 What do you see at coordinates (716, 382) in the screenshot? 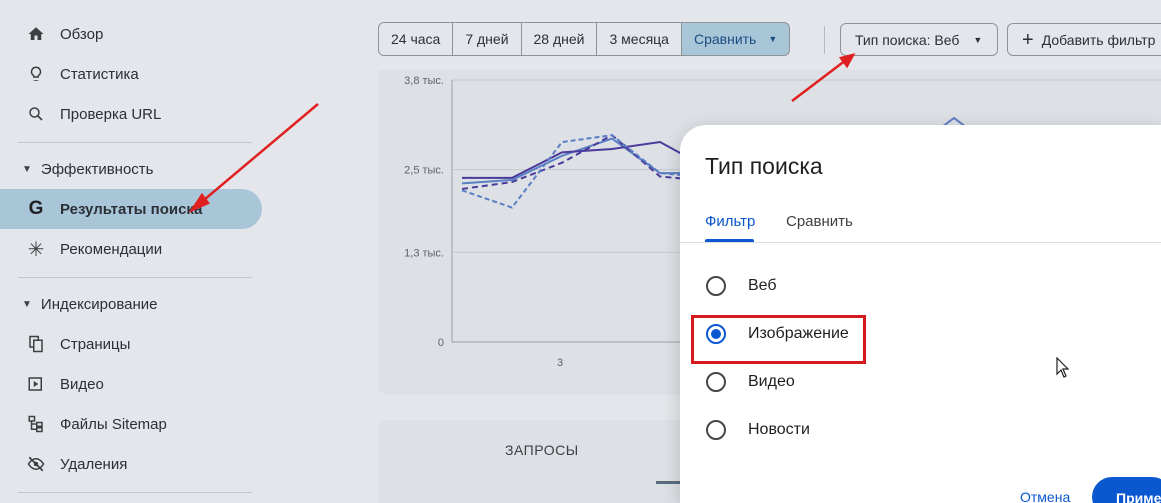
I see `radio-video` at bounding box center [716, 382].